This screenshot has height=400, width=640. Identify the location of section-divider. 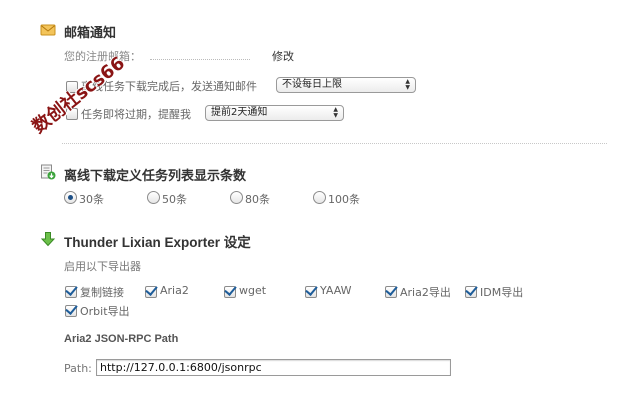
(334, 143).